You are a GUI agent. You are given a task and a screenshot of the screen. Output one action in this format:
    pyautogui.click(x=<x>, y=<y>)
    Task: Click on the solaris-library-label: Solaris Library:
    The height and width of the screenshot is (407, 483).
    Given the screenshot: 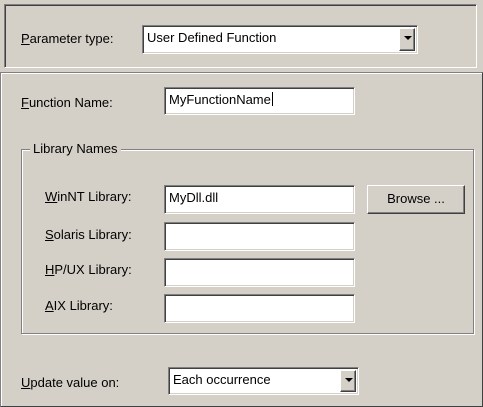 What is the action you would take?
    pyautogui.click(x=88, y=235)
    